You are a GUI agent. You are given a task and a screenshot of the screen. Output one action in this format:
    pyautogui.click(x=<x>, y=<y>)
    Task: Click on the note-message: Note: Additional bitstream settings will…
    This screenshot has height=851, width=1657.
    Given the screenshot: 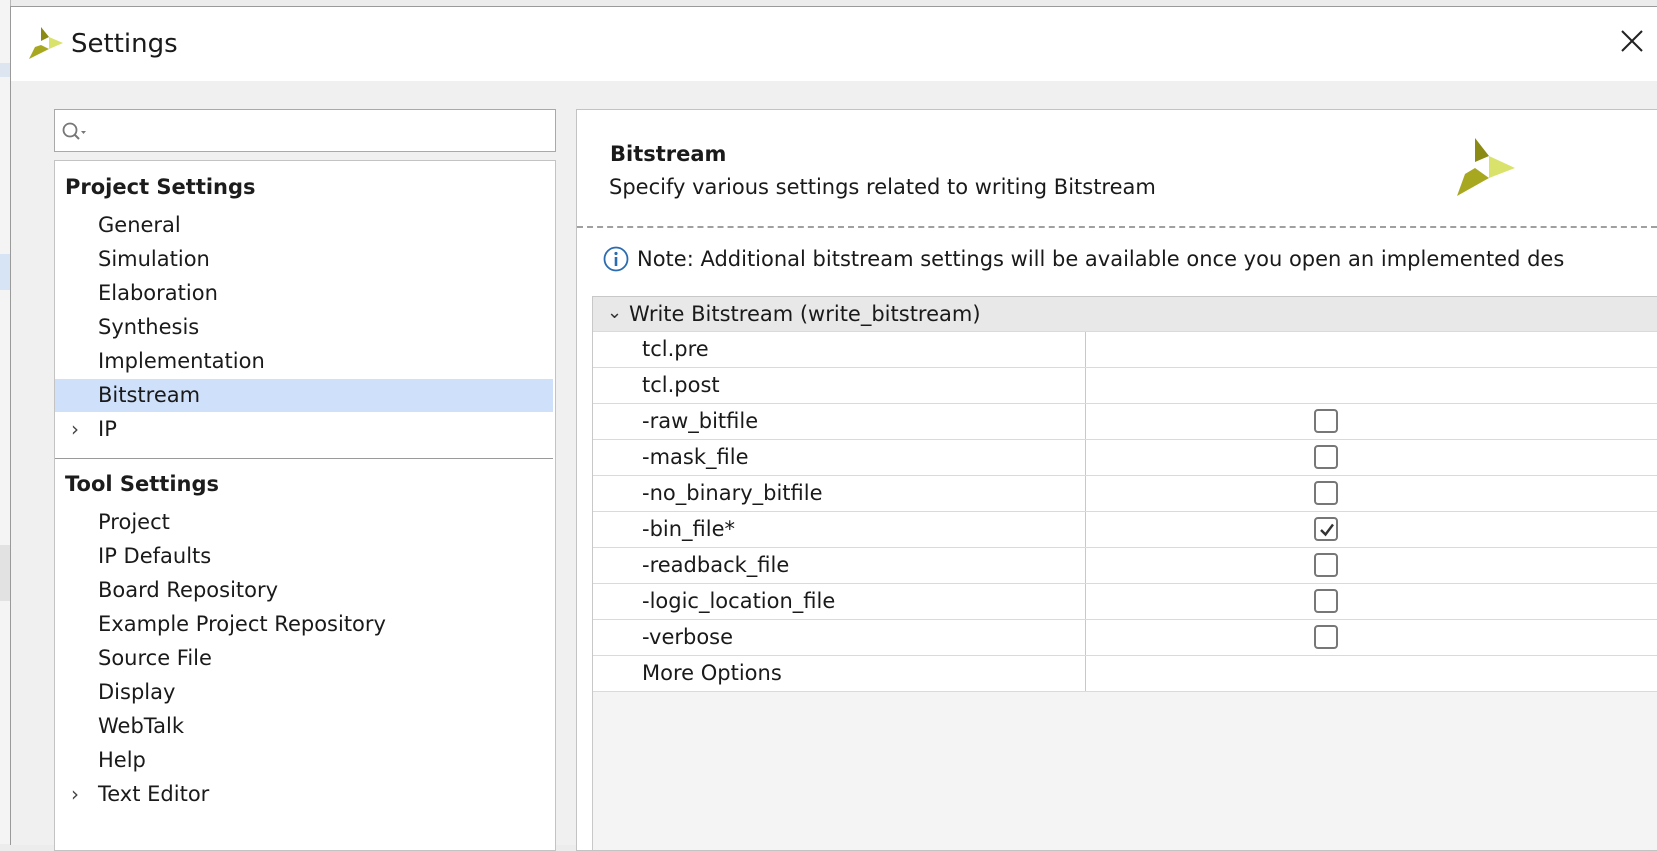 What is the action you would take?
    pyautogui.click(x=1101, y=259)
    